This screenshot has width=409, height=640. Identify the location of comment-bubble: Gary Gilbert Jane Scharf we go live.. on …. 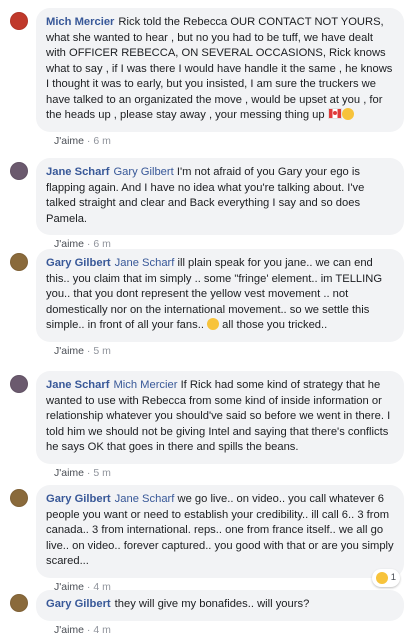
(220, 536).